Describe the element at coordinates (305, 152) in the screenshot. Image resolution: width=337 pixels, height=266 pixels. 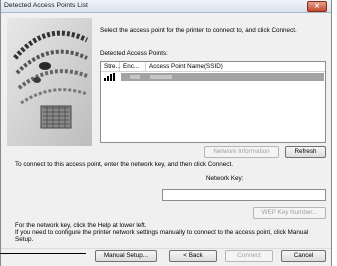
I see `refresh-button: Refresh` at that location.